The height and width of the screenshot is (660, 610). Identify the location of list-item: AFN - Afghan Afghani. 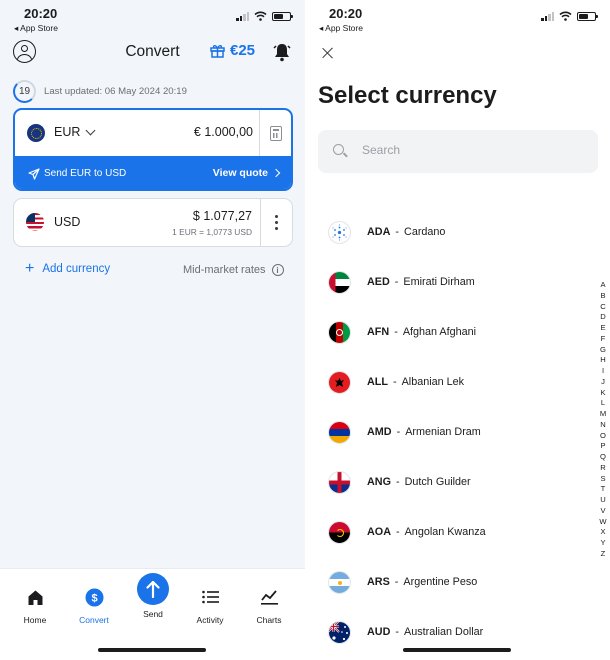
(458, 334).